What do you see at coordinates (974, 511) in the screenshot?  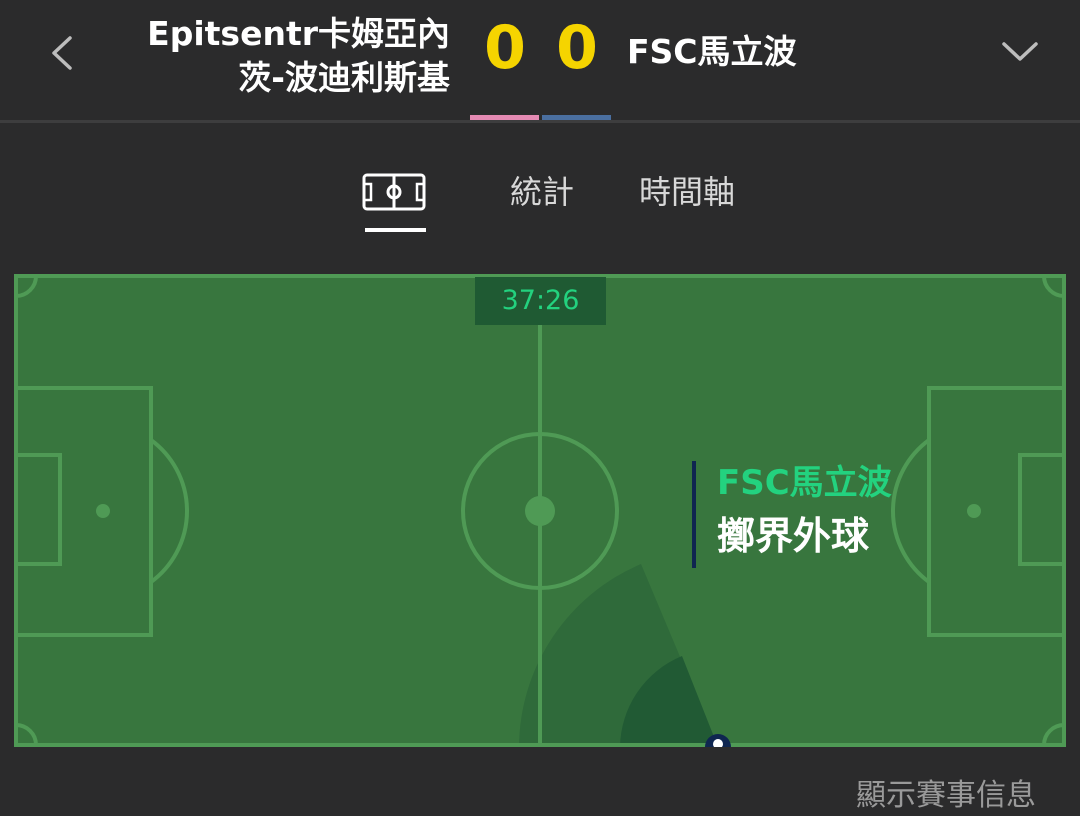 I see `right-penalty-spot` at bounding box center [974, 511].